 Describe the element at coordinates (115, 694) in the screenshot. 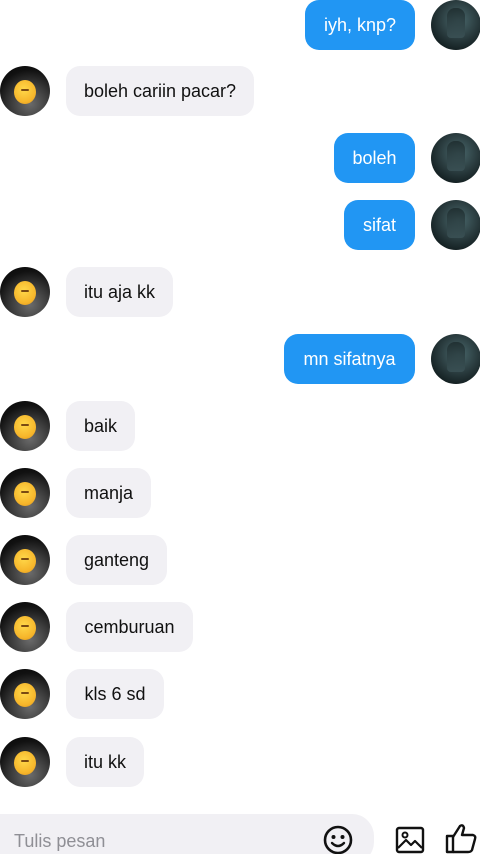

I see `incoming-message-bubble: kls 6 sd` at that location.